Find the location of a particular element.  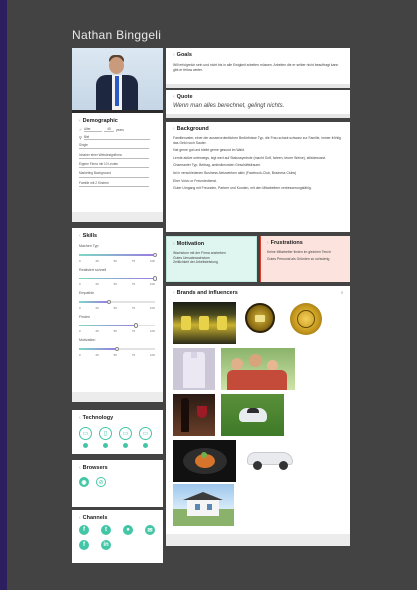

skill-item: Machen Typ 0 25 50 75 100 is located at coordinates (118, 253).